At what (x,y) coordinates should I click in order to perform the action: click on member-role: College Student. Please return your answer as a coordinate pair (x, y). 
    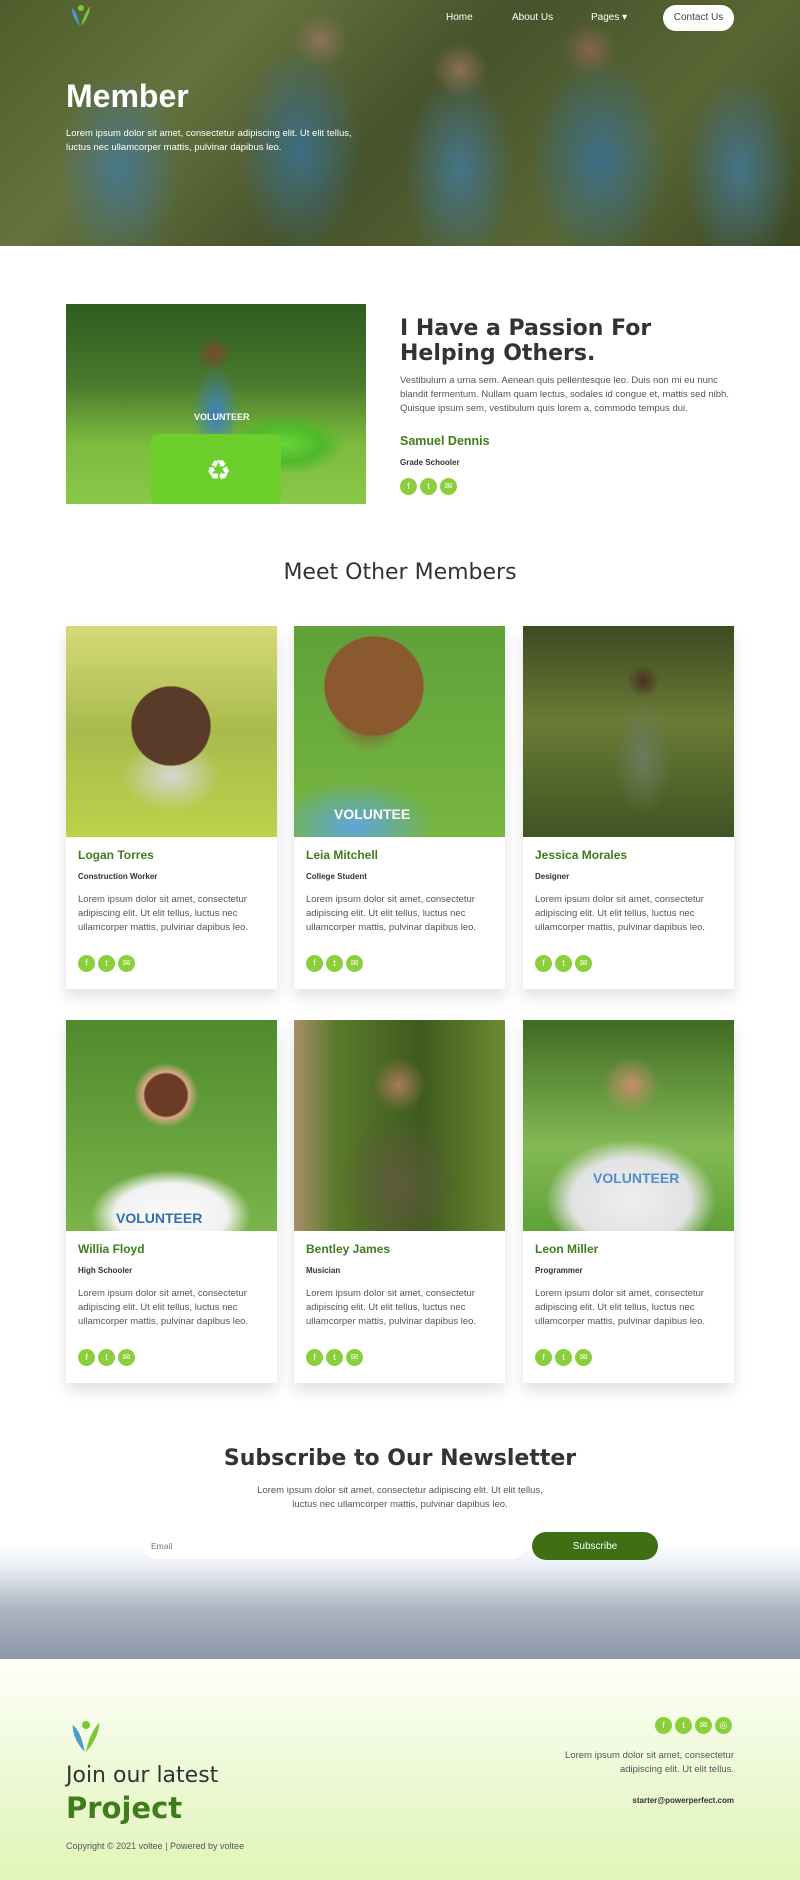
    Looking at the image, I should click on (336, 876).